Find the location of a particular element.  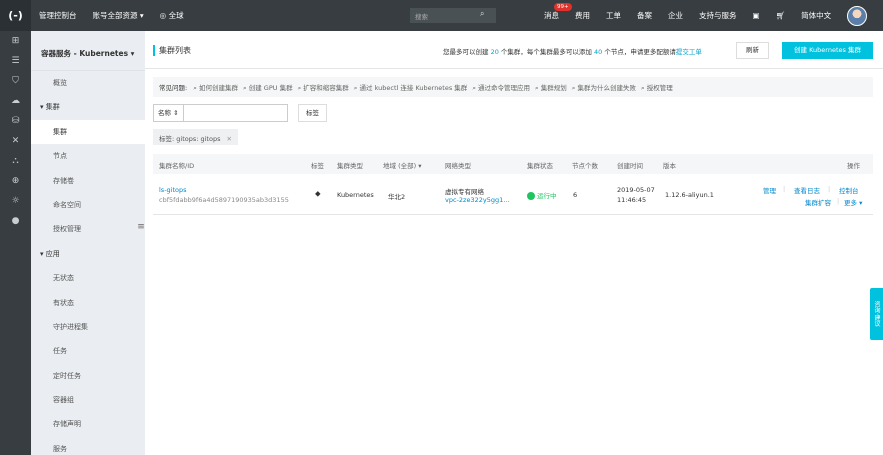

faq-link: ⌕ 授权管理 is located at coordinates (657, 88).